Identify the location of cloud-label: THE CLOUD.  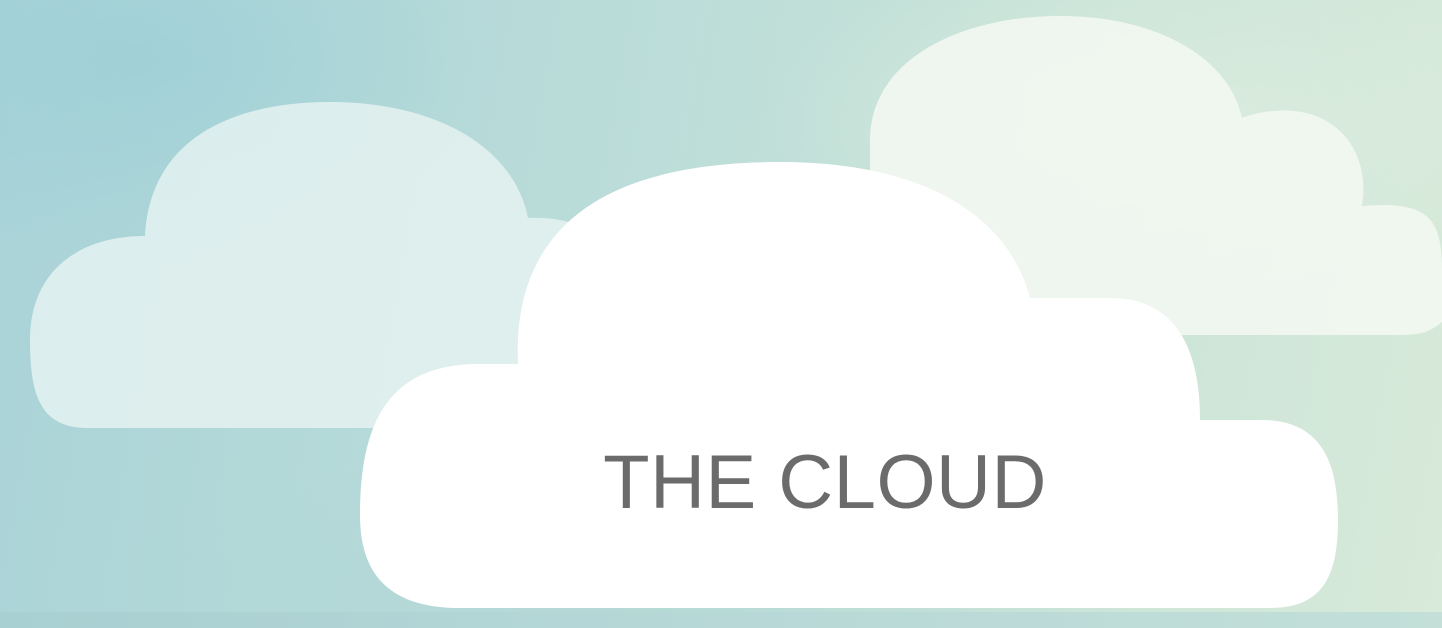
(825, 482).